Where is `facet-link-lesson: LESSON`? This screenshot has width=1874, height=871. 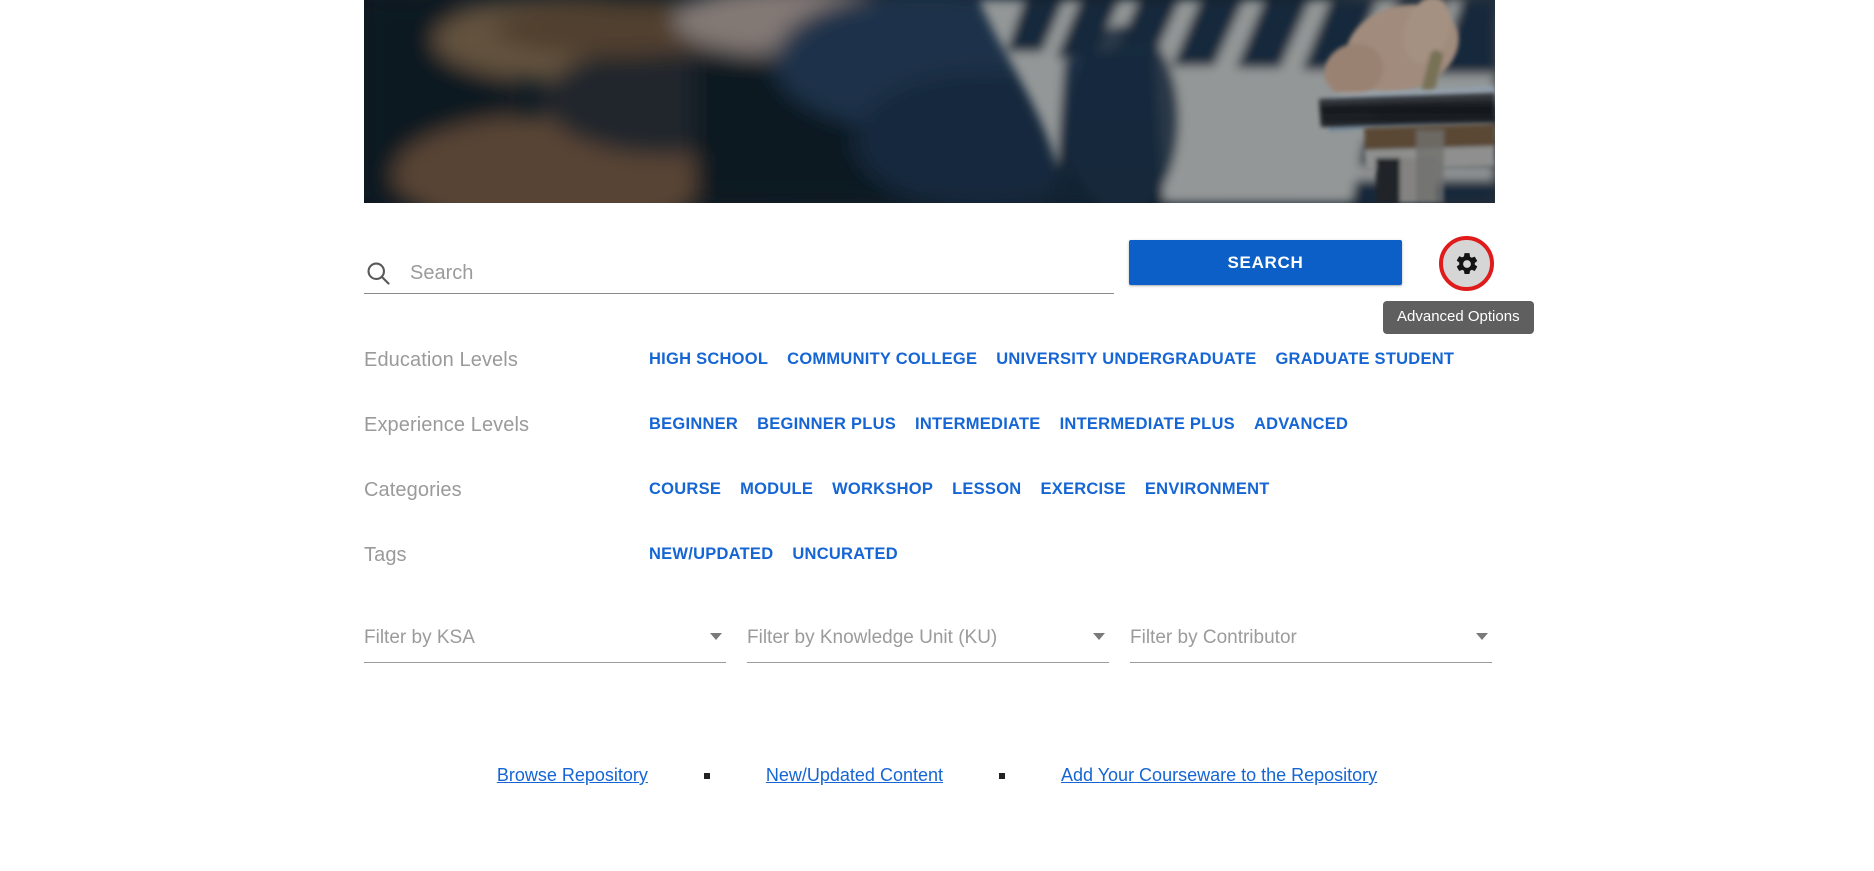 facet-link-lesson: LESSON is located at coordinates (986, 489).